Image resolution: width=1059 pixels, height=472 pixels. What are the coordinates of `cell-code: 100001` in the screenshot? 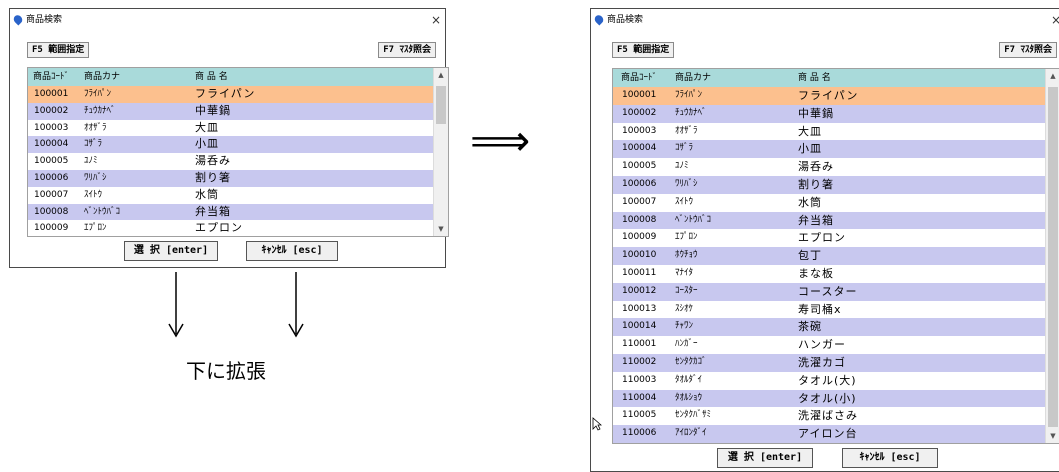 It's located at (639, 95).